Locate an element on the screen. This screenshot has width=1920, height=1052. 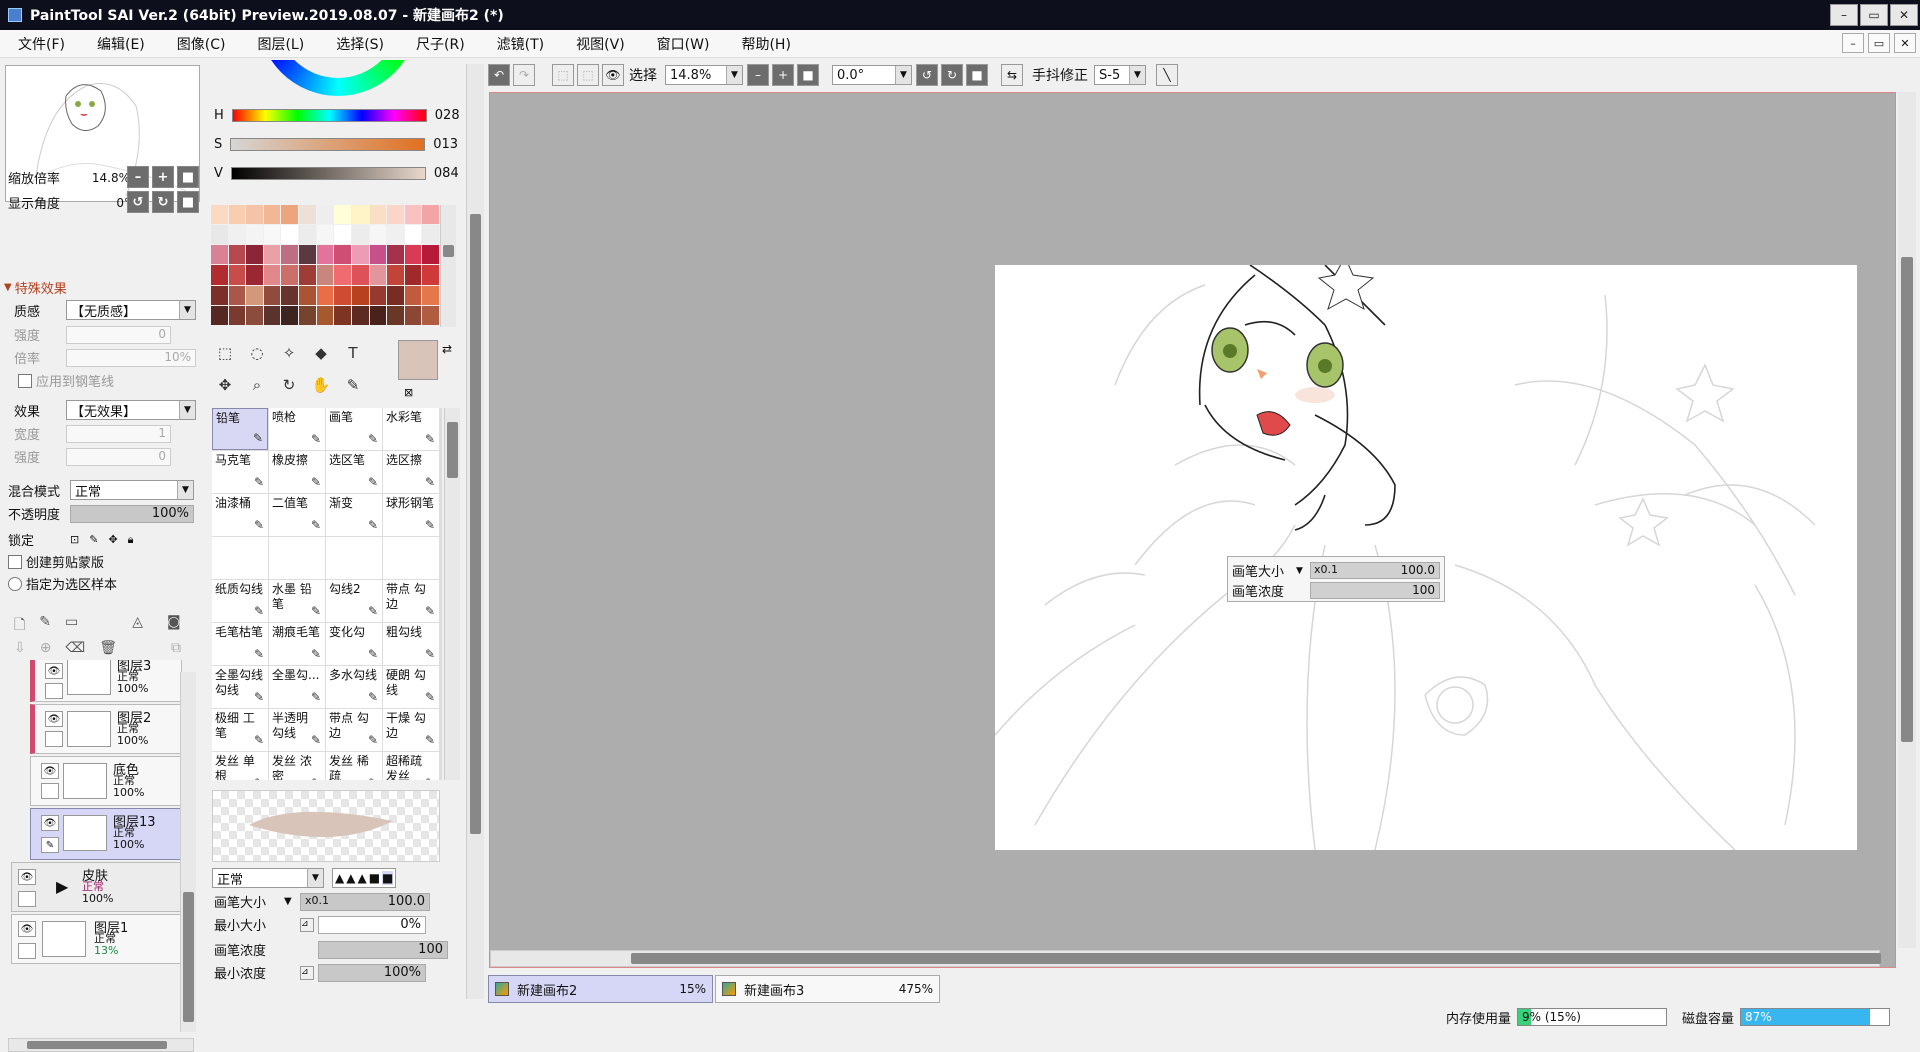
brush-density-slider: 100 is located at coordinates (383, 949).